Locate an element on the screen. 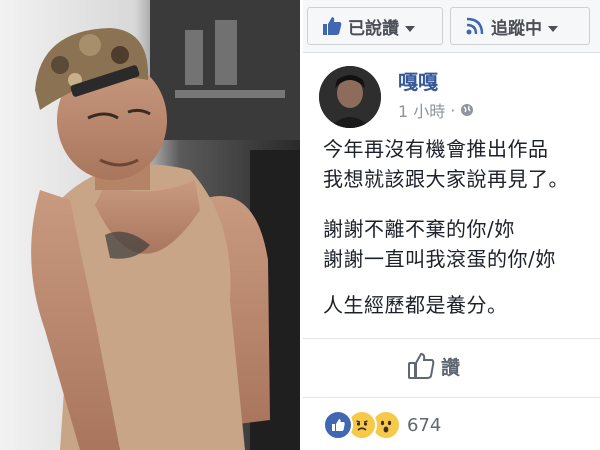 The width and height of the screenshot is (600, 450). like-label: 讚 is located at coordinates (451, 367).